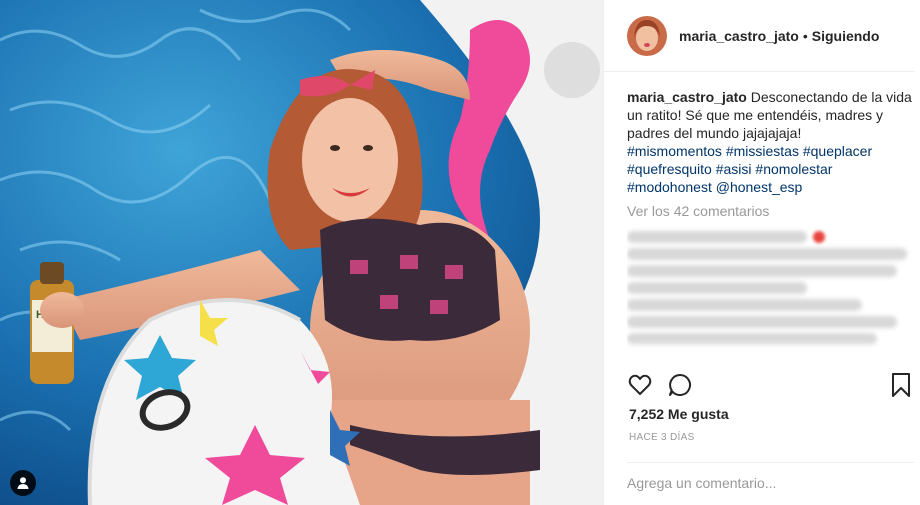 Image resolution: width=920 pixels, height=505 pixels. Describe the element at coordinates (674, 151) in the screenshot. I see `hashtag-link: #mismomentos` at that location.